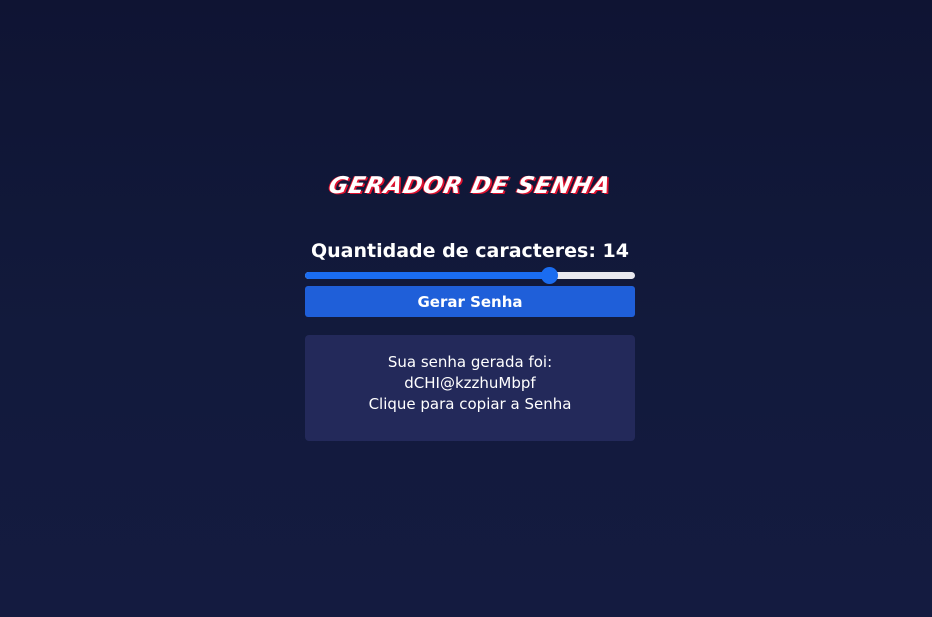 Image resolution: width=932 pixels, height=617 pixels. Describe the element at coordinates (470, 186) in the screenshot. I see `page-title: GERADOR DE SENHA` at that location.